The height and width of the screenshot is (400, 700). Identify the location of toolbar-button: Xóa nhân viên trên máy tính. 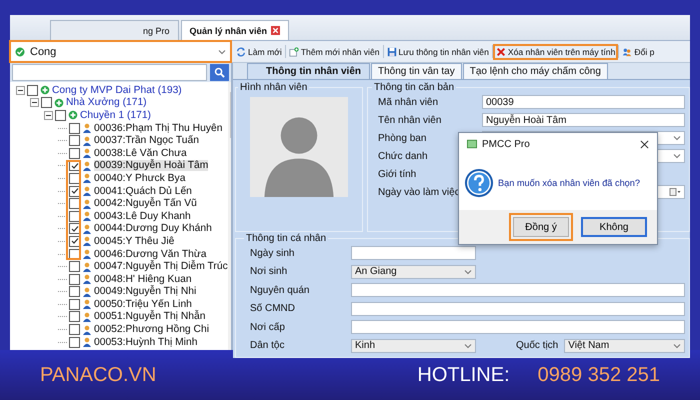
(556, 51).